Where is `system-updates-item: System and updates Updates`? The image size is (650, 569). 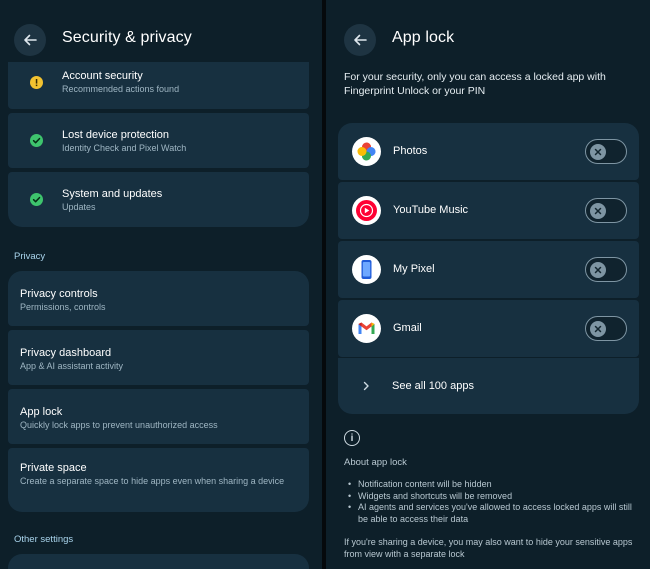
system-updates-item: System and updates Updates is located at coordinates (158, 199).